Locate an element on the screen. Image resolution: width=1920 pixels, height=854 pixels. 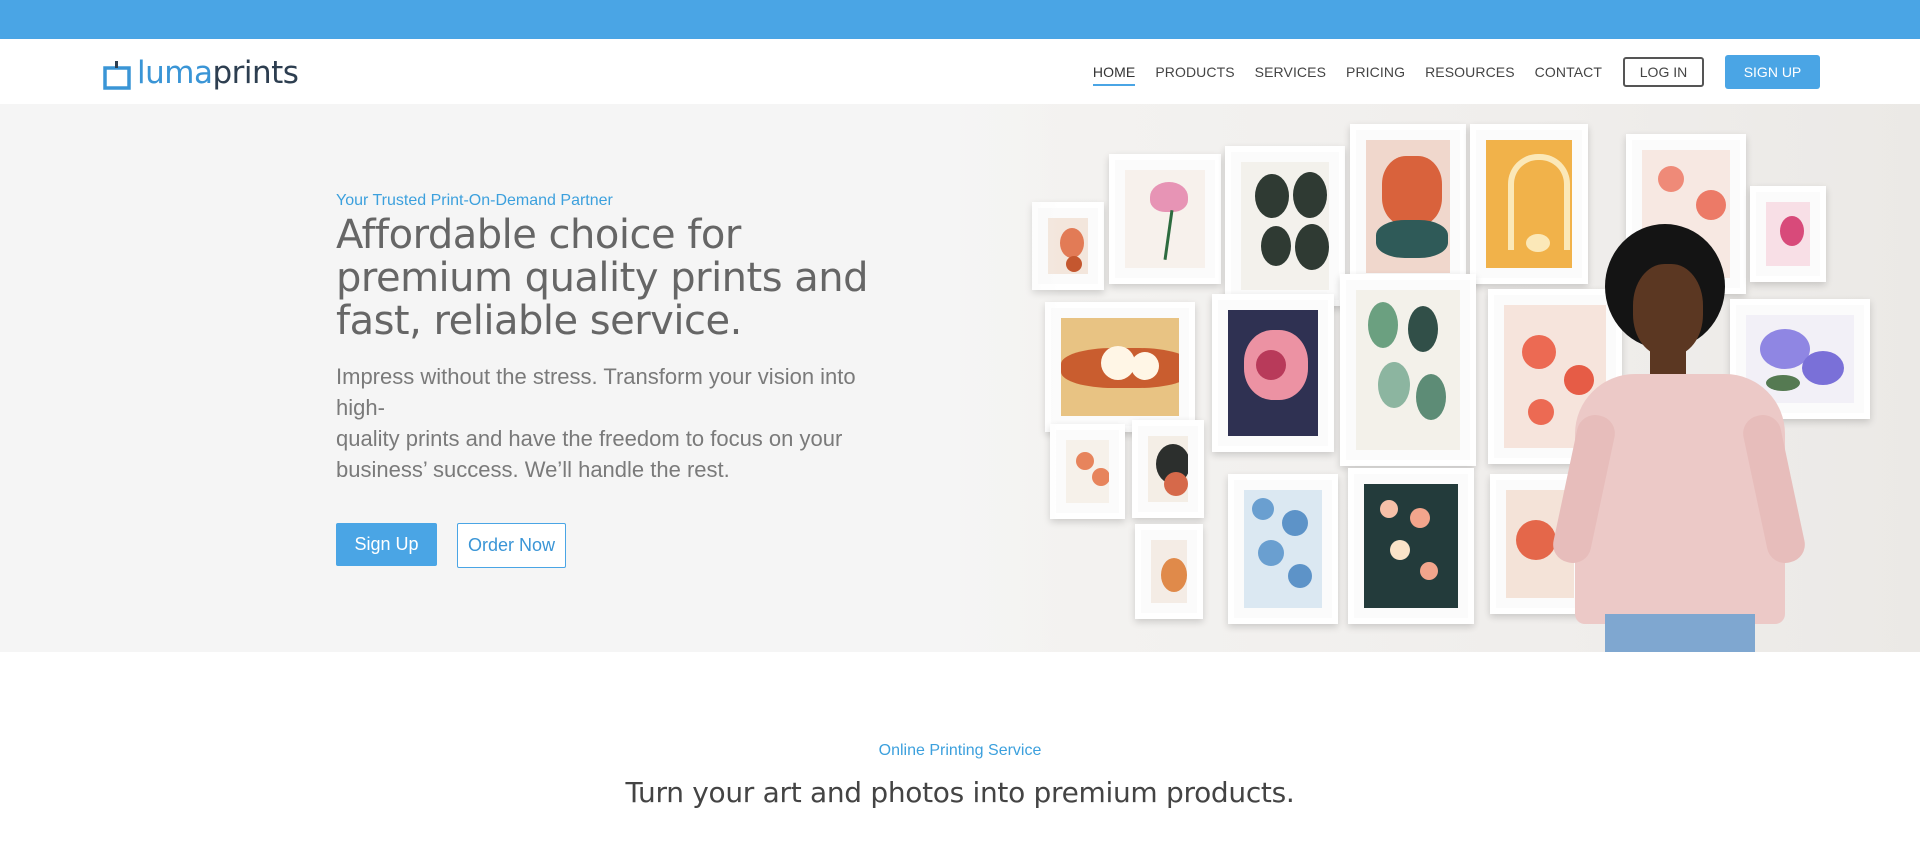
hero-eyebrow: Your Trusted Print-On-Demand Partner is located at coordinates (474, 200).